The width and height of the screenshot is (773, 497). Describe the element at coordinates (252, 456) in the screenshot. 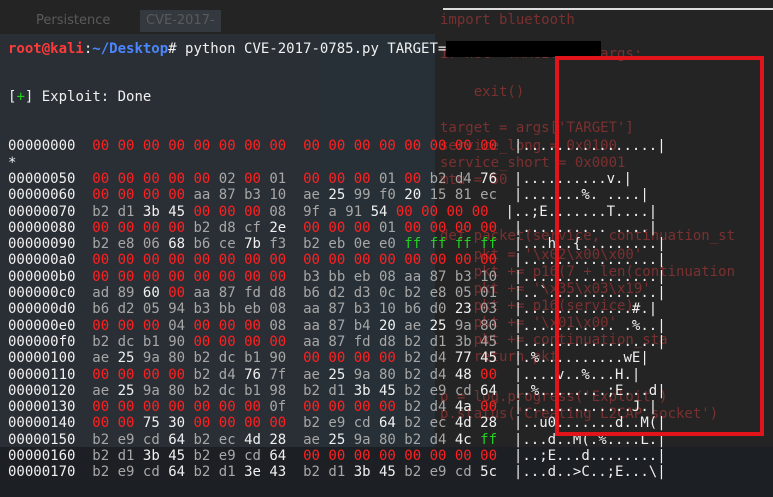

I see `hex-byte: cd` at that location.